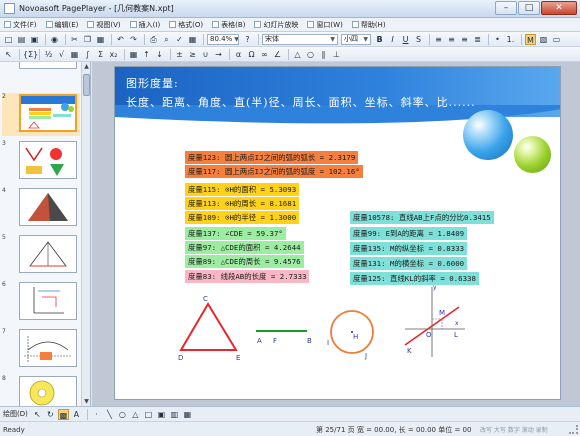  Describe the element at coordinates (573, 429) in the screenshot. I see `resize-grip-icon` at that location.